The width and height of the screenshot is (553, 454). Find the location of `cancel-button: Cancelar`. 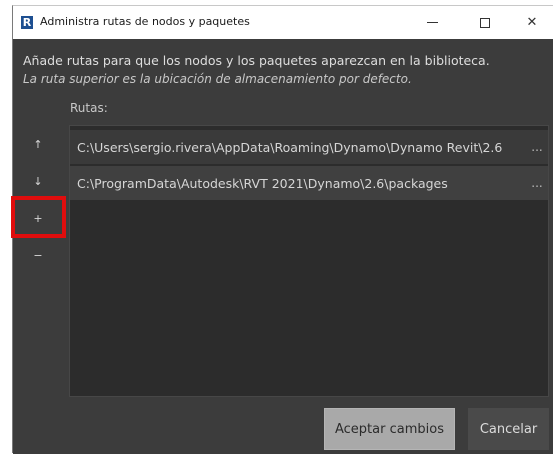

cancel-button: Cancelar is located at coordinates (508, 429).